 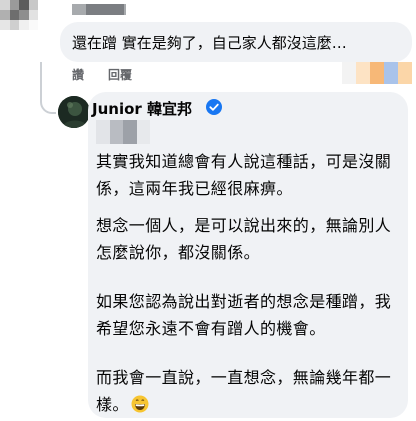 What do you see at coordinates (246, 391) in the screenshot?
I see `reply-paragraph-4: 而我會一直說，一直想念，無論幾年都一樣。` at bounding box center [246, 391].